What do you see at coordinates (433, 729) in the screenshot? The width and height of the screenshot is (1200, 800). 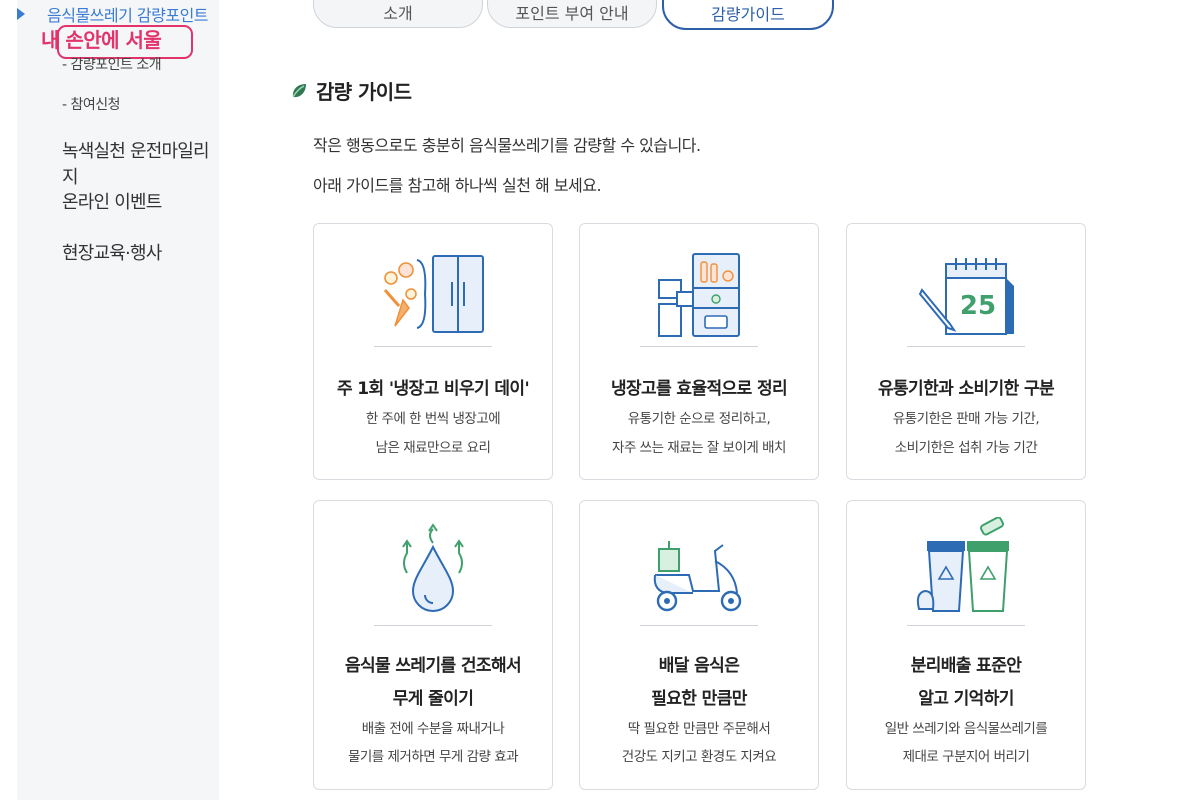 I see `card-desc-line: 배출 전에 수분을 짜내거나` at bounding box center [433, 729].